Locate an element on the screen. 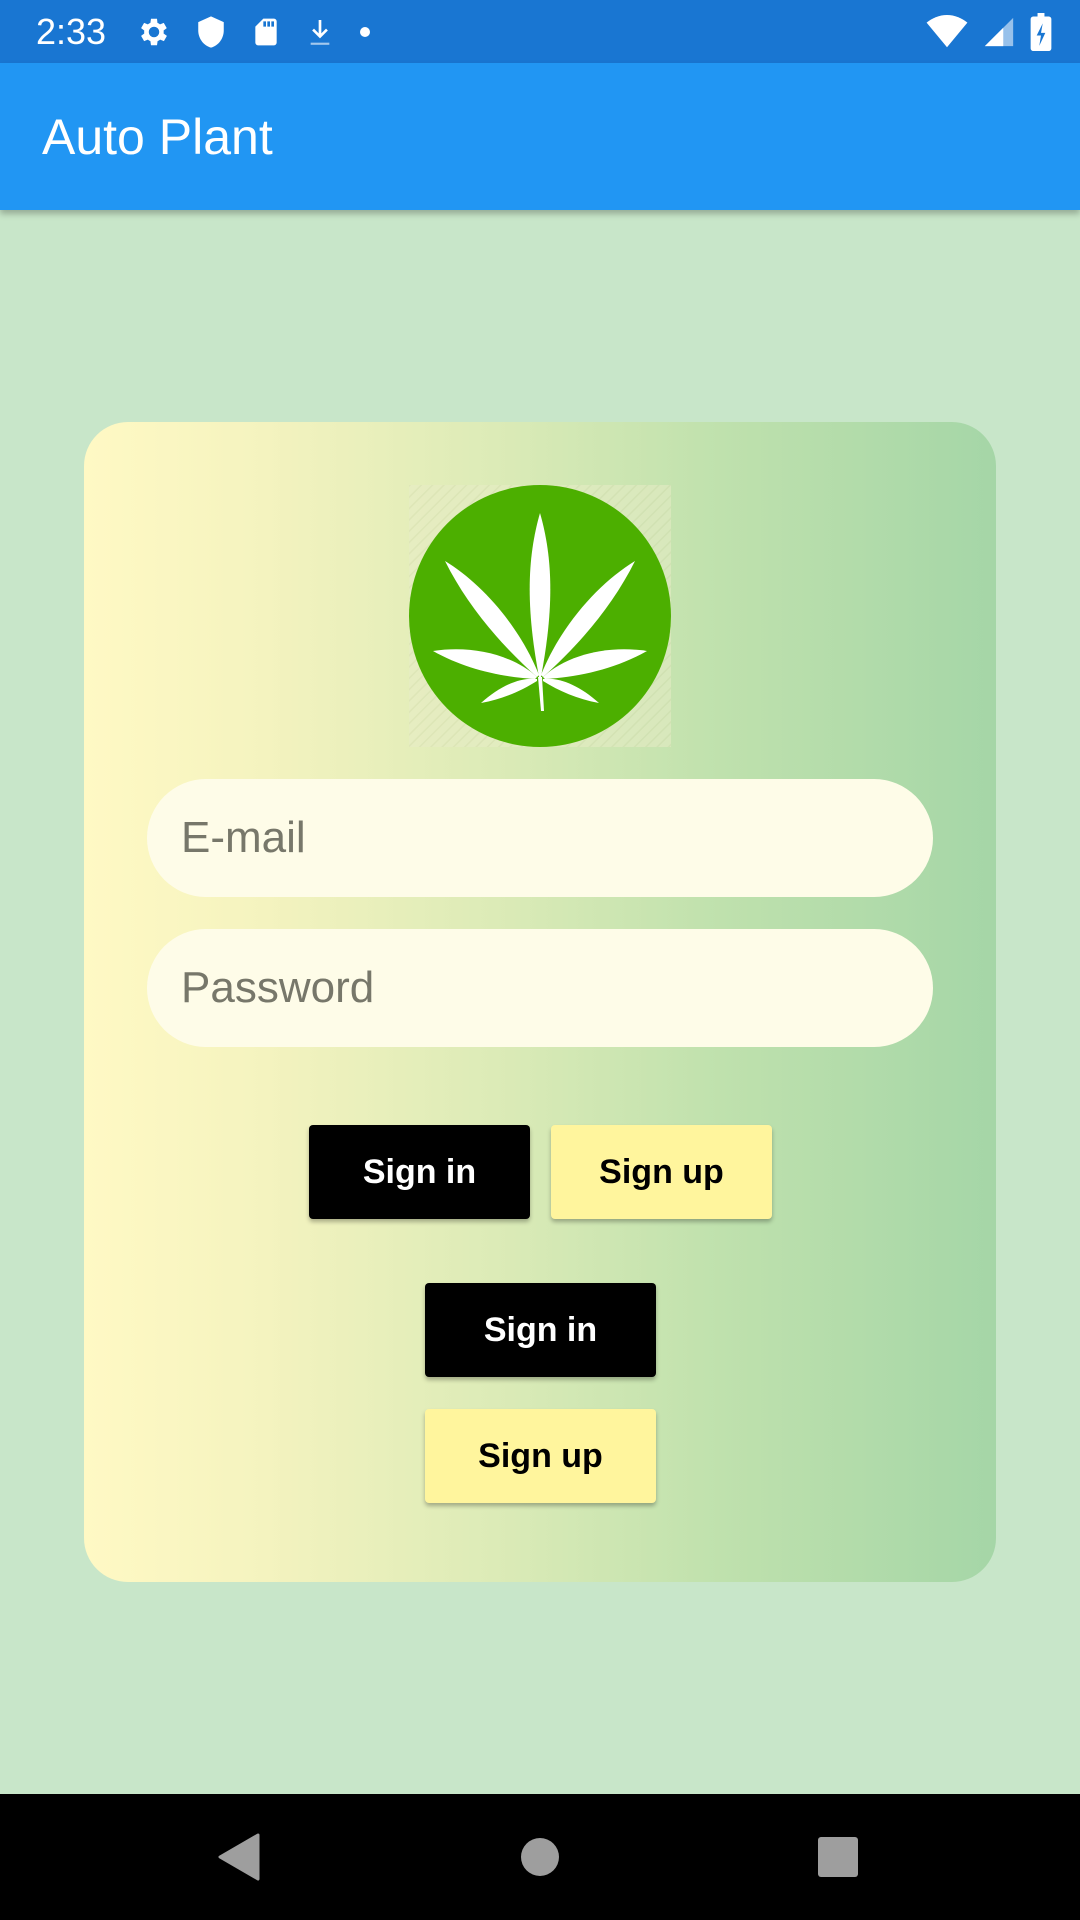 This screenshot has height=1920, width=1080. password-placeholder: Password is located at coordinates (278, 987).